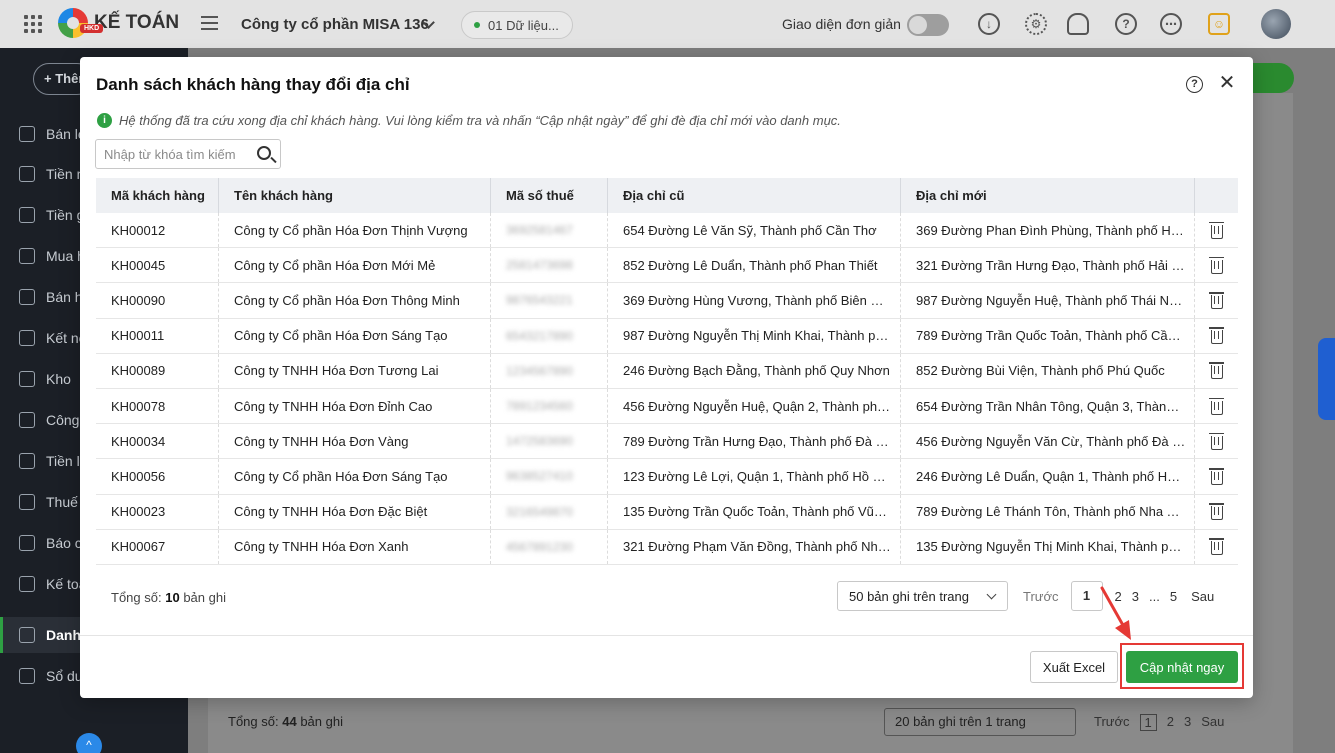 The image size is (1335, 753). I want to click on customer-code-cell-text: KH00034, so click(138, 441).